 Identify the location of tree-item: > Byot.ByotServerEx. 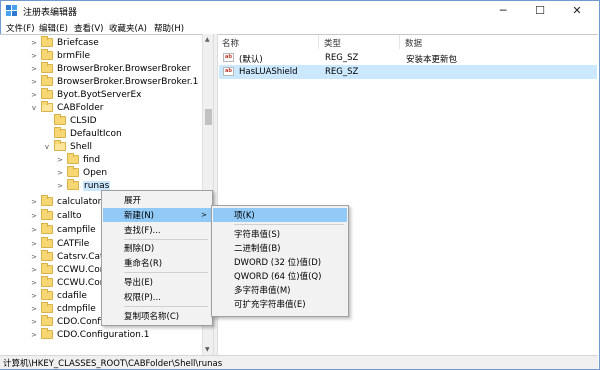
(85, 94).